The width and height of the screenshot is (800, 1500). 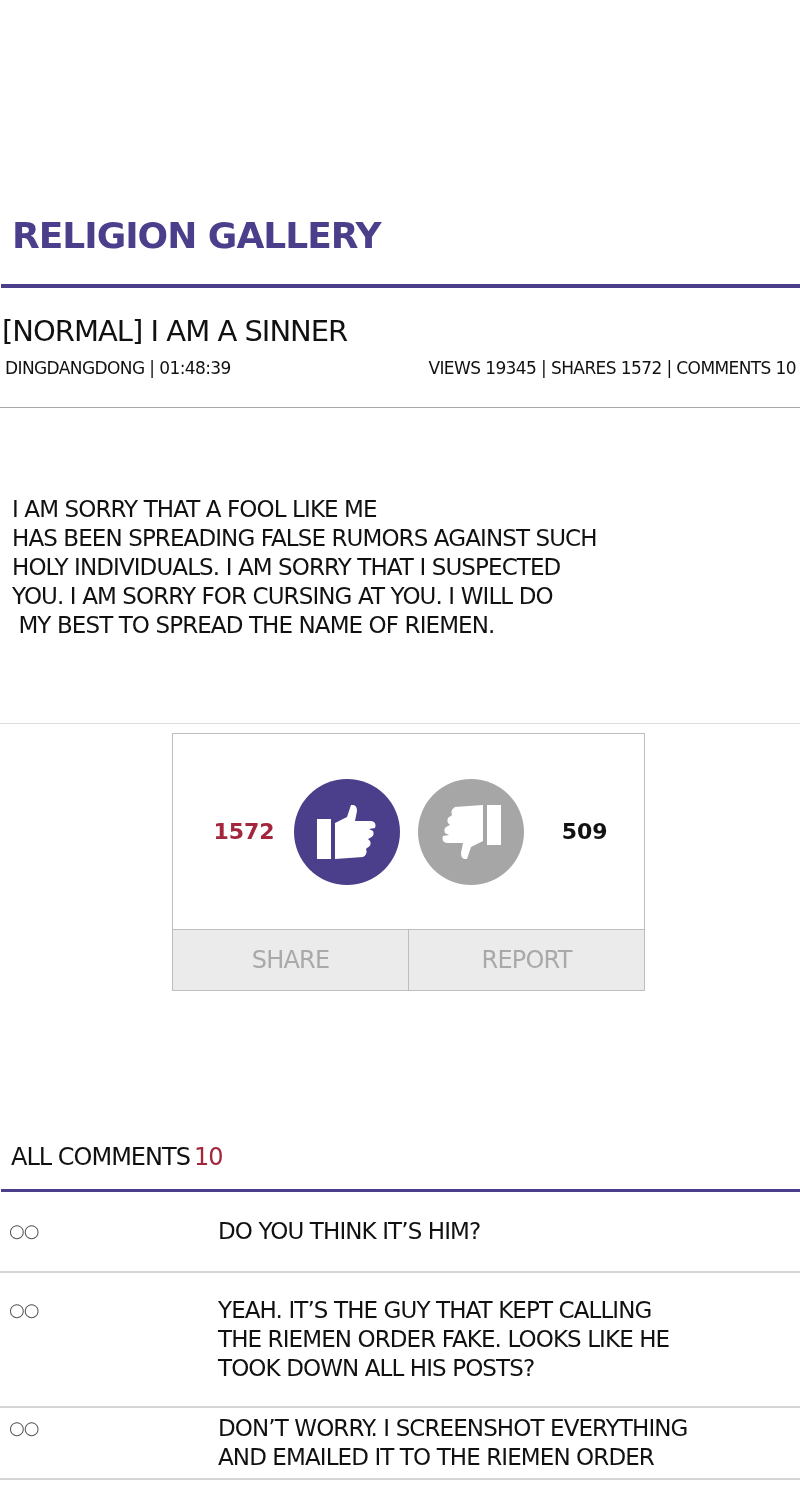 What do you see at coordinates (453, 1443) in the screenshot?
I see `comment-text: DON’T WORRY. I SCREENSHOT EVERYTHING AND EMAILED IT TO THE RIEMEN ORDER` at bounding box center [453, 1443].